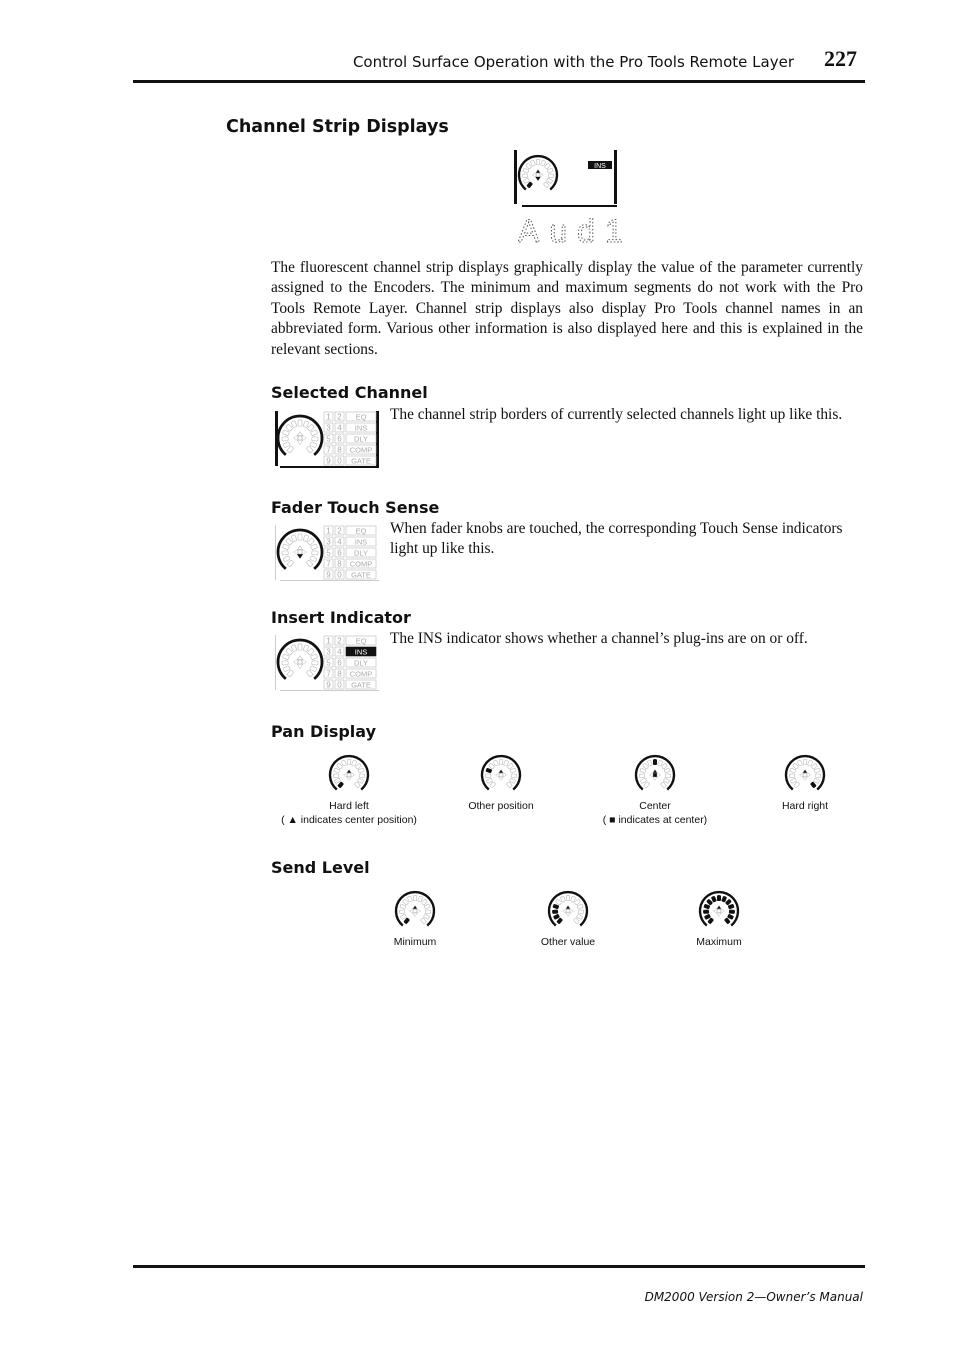 The width and height of the screenshot is (954, 1351). I want to click on number-label: 7, so click(328, 674).